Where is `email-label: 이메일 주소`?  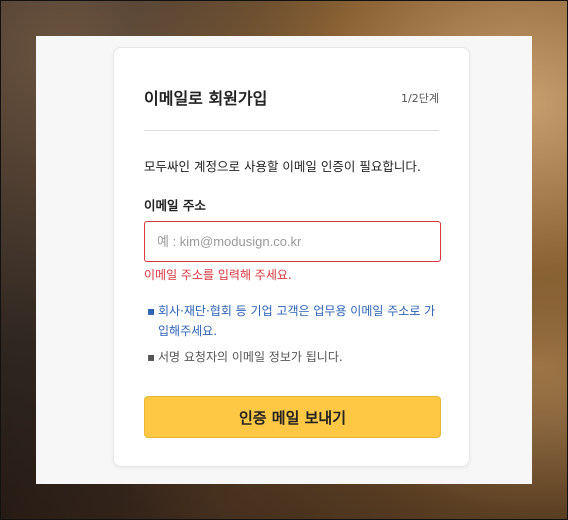 email-label: 이메일 주소 is located at coordinates (175, 205).